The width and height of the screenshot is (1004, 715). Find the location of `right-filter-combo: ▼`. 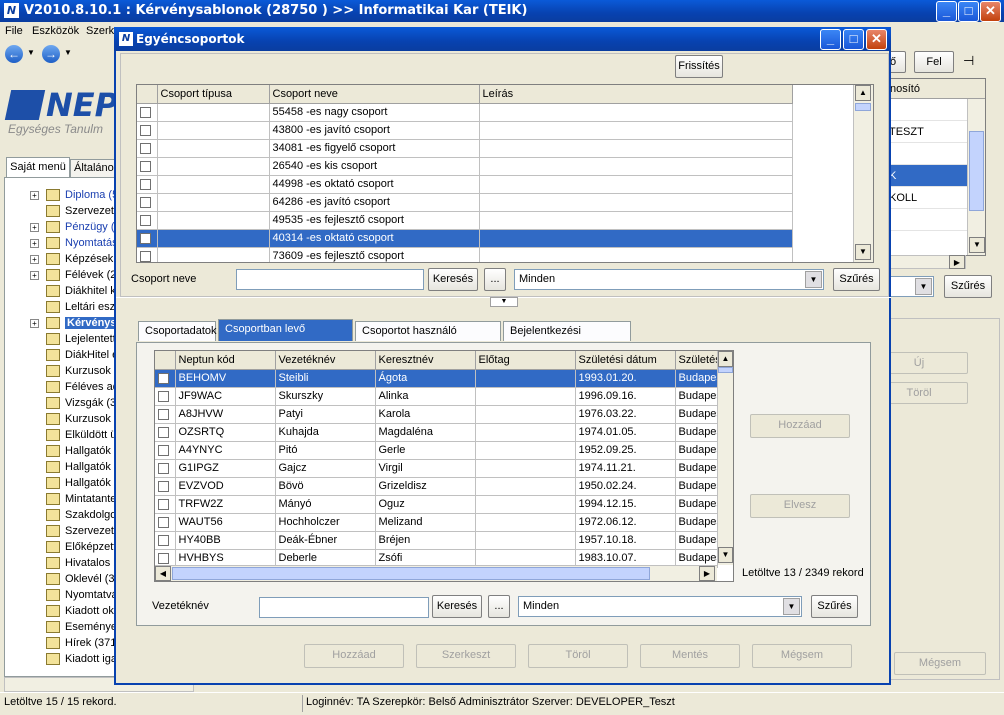

right-filter-combo: ▼ is located at coordinates (909, 286).